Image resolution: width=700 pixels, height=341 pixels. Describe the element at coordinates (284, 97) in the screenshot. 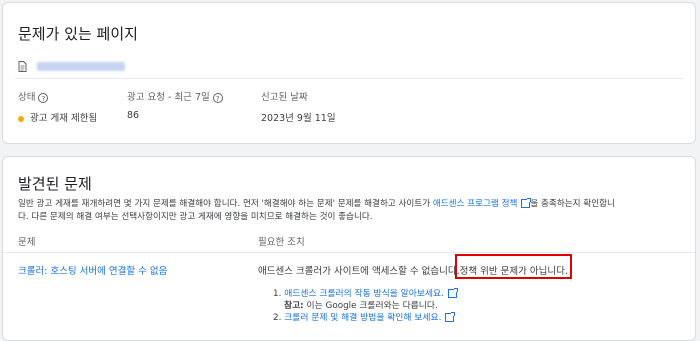

I see `reported-date-header: 신고된 날짜` at that location.